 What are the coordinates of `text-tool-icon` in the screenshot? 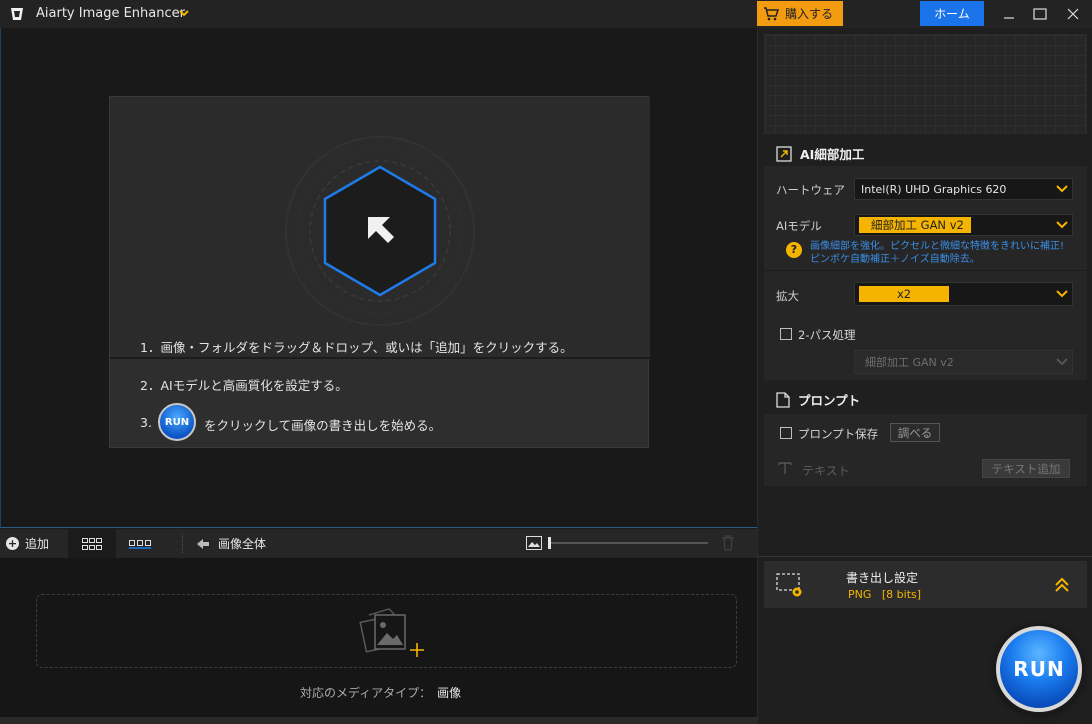 It's located at (785, 468).